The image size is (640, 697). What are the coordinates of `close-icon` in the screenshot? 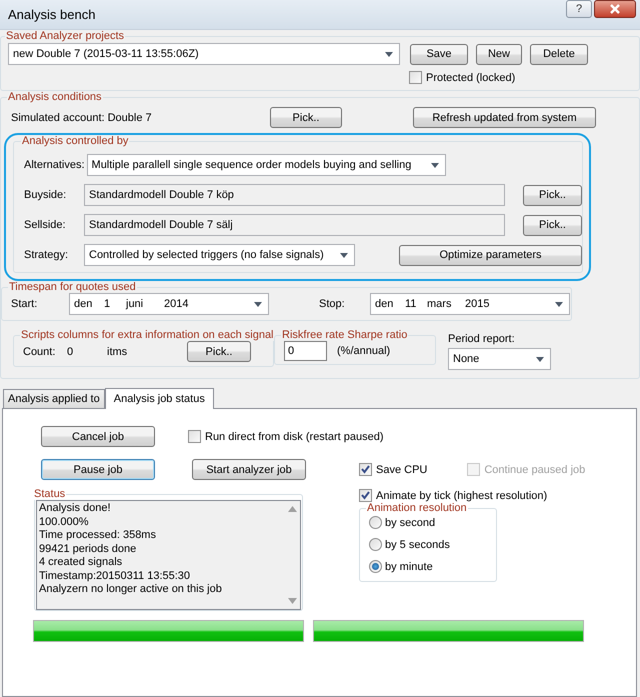 It's located at (615, 9).